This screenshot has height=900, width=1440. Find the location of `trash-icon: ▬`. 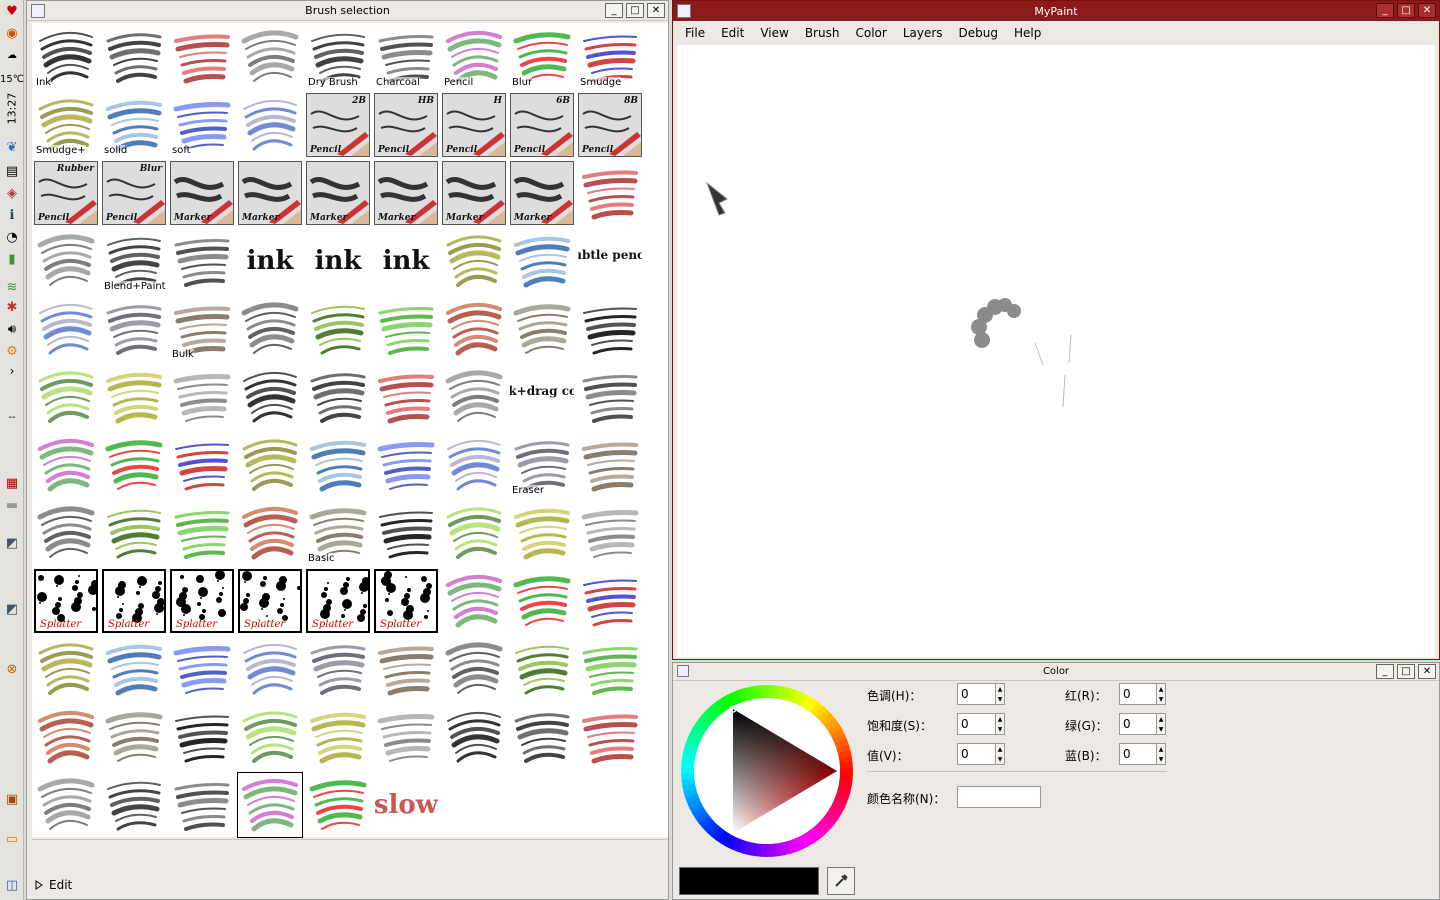

trash-icon: ▬ is located at coordinates (12, 505).